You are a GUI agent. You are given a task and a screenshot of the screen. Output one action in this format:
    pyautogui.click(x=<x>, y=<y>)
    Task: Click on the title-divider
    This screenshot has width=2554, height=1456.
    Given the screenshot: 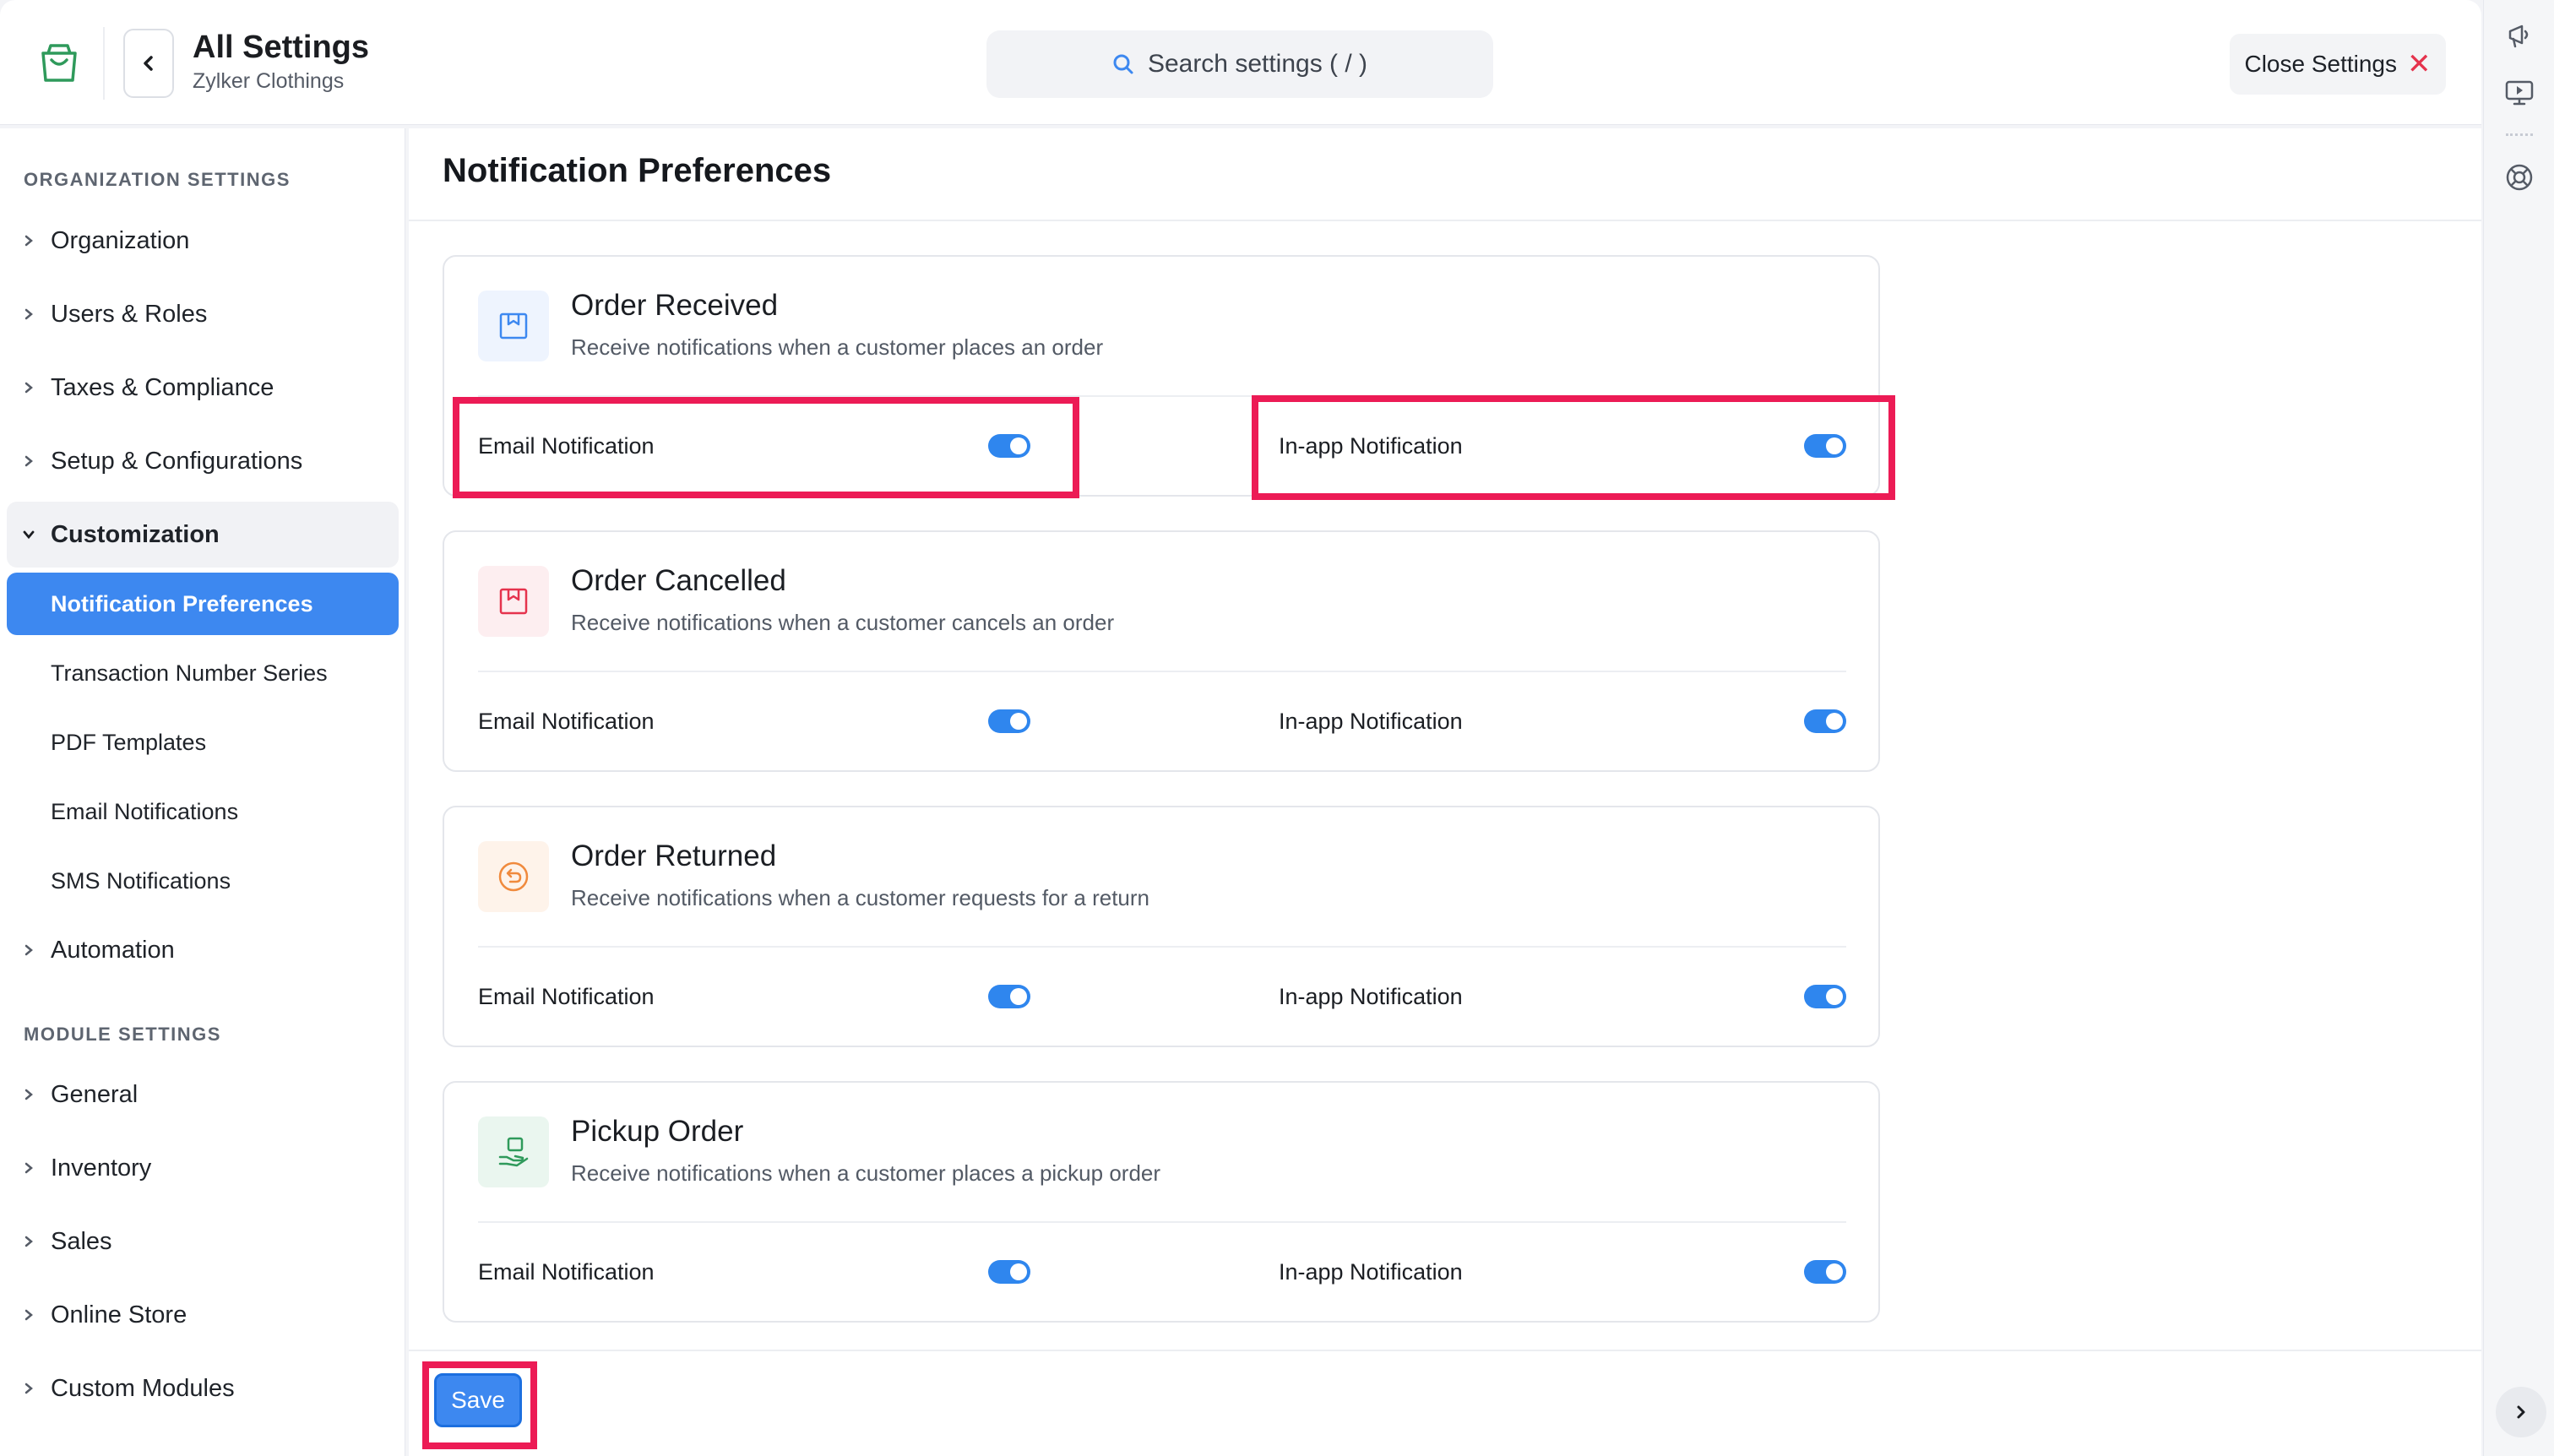 What is the action you would take?
    pyautogui.click(x=1445, y=220)
    